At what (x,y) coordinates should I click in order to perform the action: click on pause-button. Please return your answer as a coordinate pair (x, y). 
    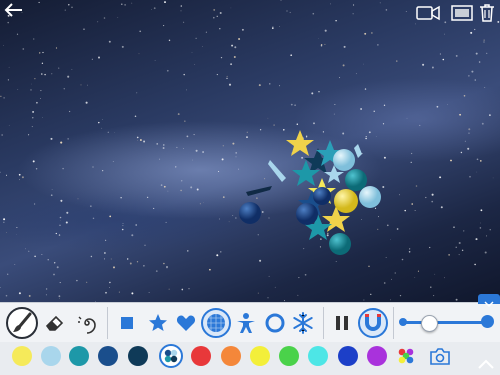
    Looking at the image, I should click on (342, 323).